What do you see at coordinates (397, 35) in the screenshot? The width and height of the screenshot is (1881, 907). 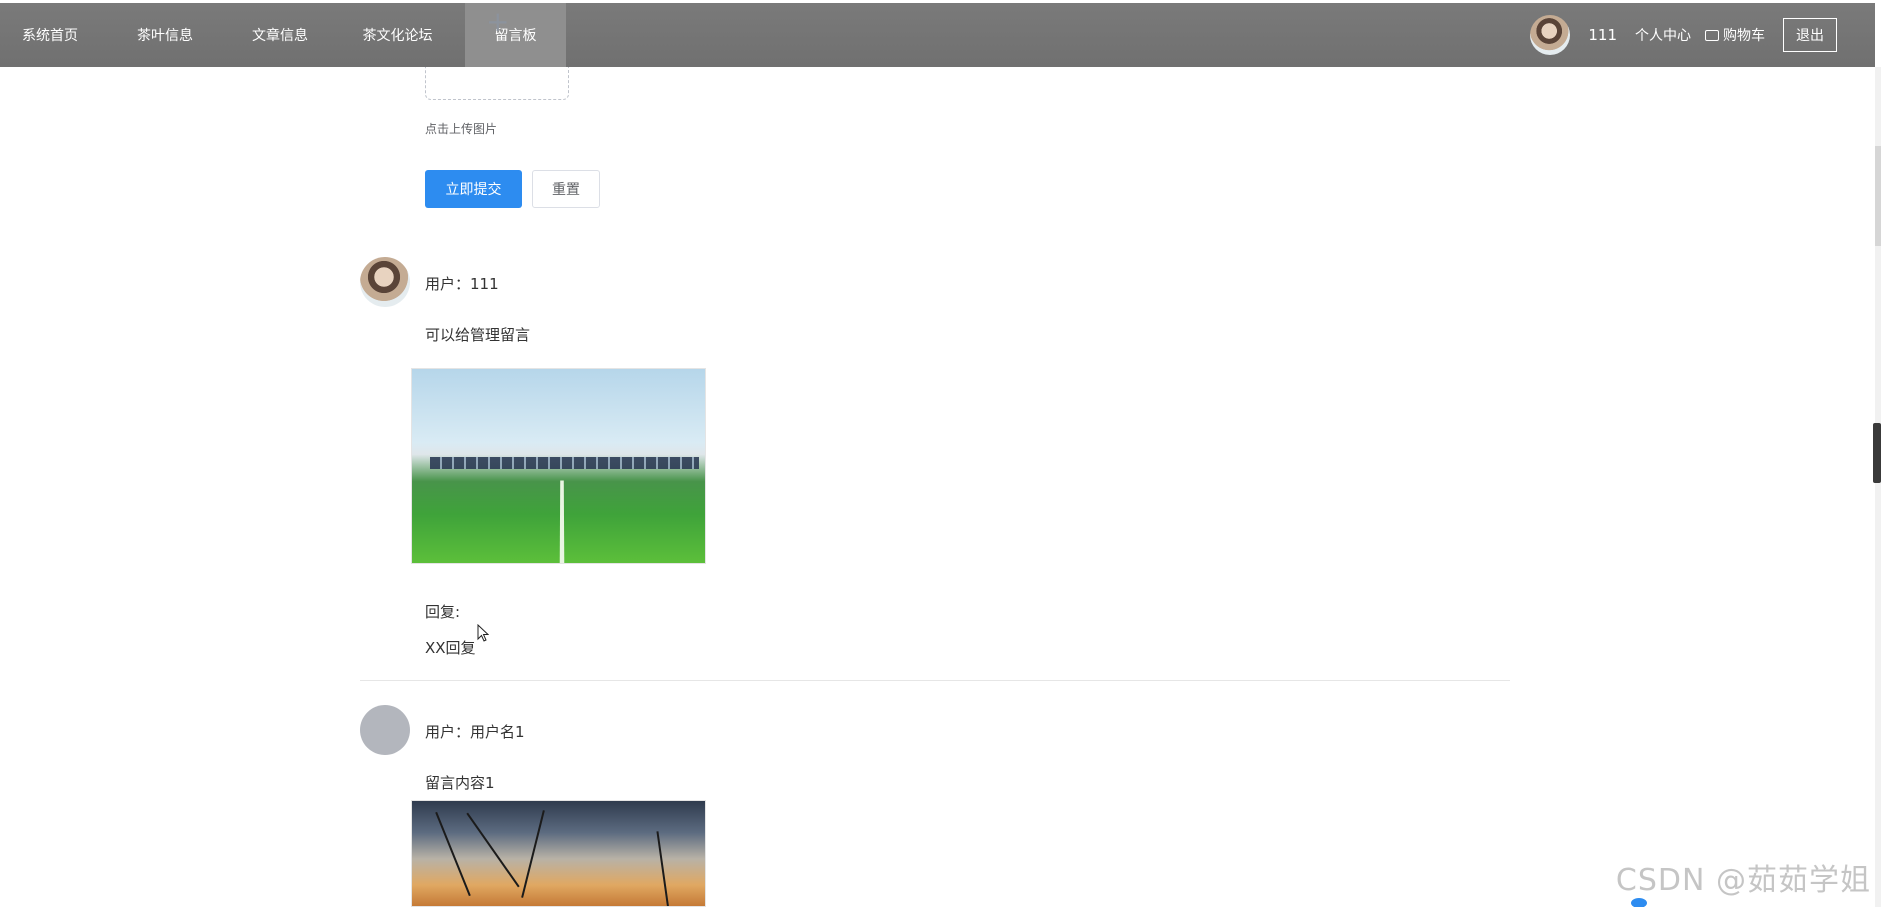 I see `nav-item-forum: 茶文化论坛` at bounding box center [397, 35].